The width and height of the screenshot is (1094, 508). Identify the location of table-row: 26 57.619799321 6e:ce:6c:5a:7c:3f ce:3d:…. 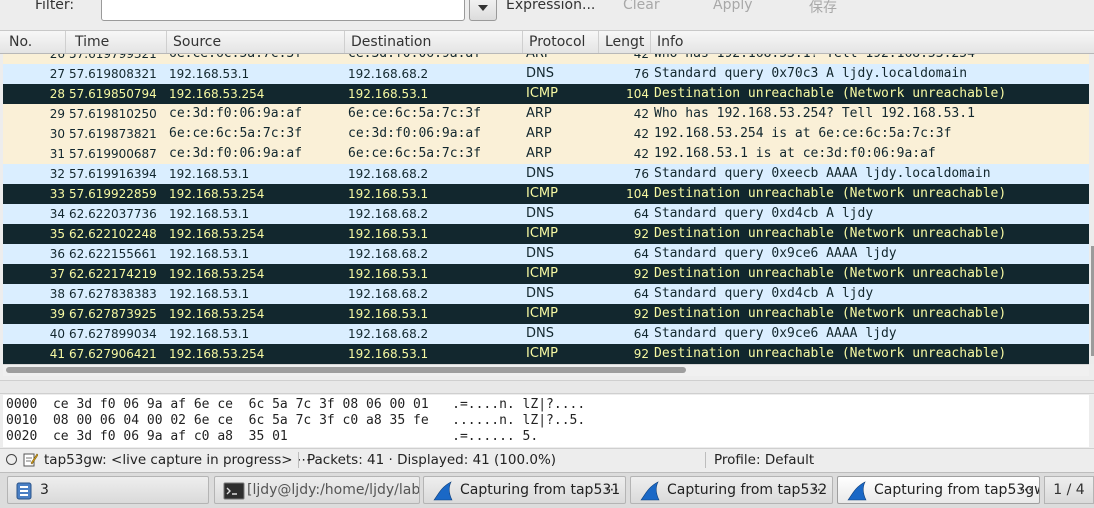
(546, 59).